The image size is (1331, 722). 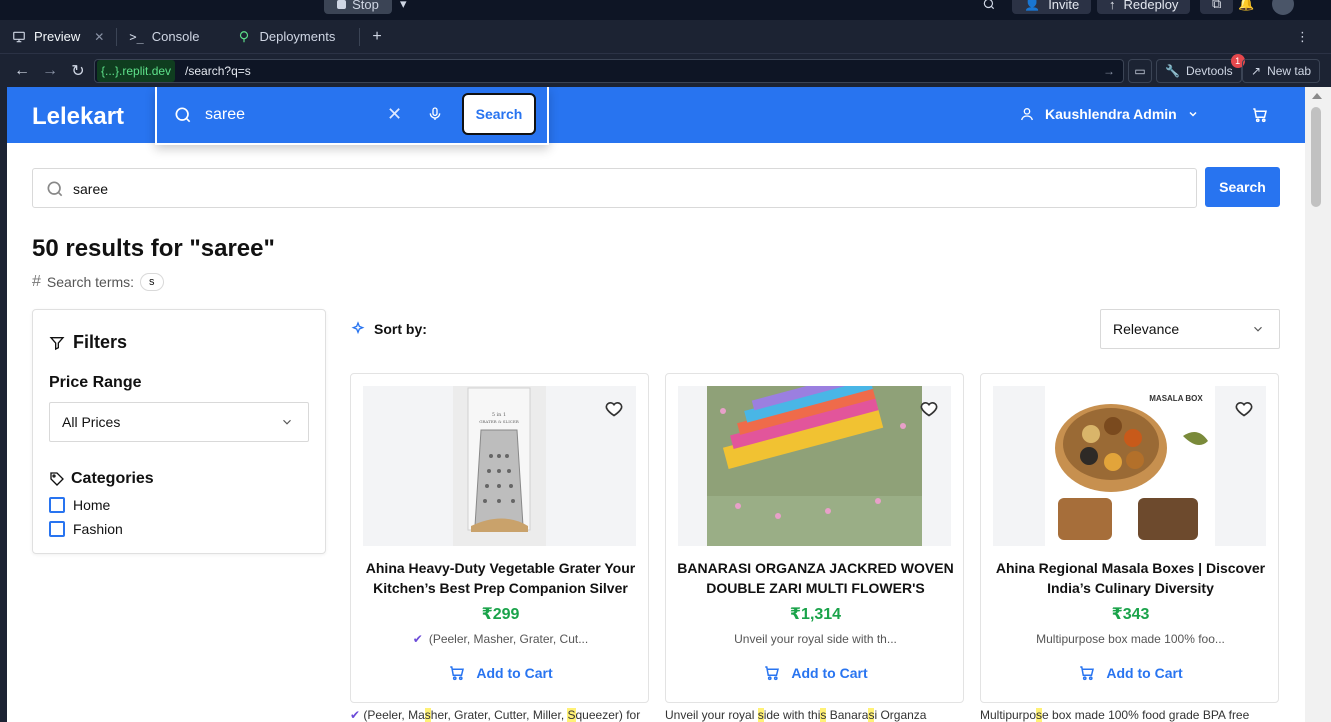 I want to click on scroll-up-icon, so click(x=1317, y=96).